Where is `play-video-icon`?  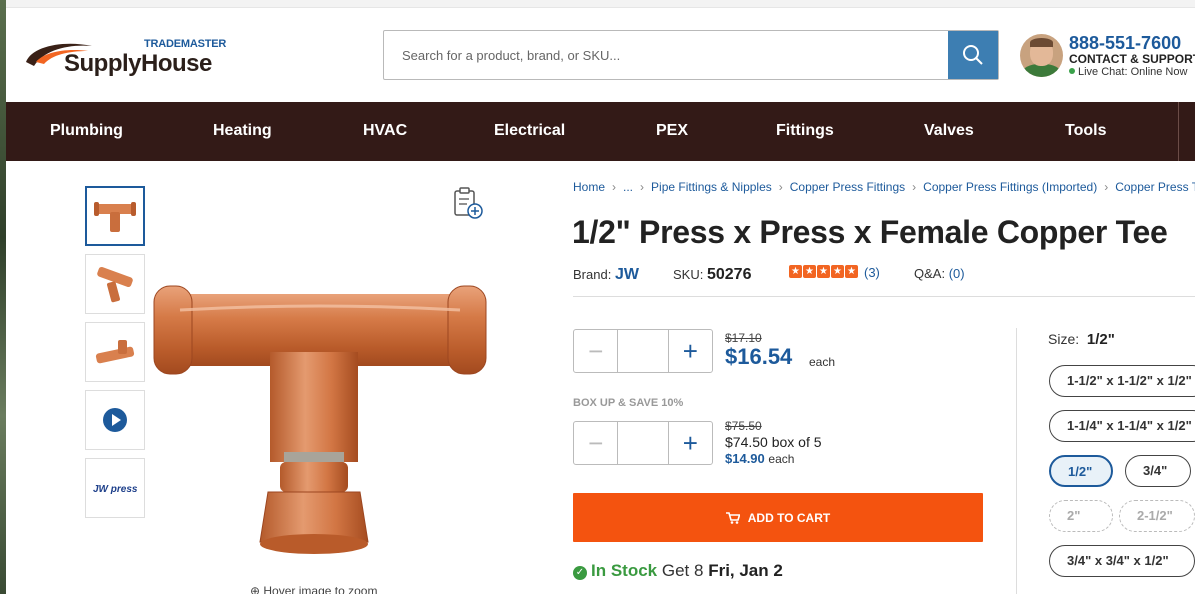 play-video-icon is located at coordinates (115, 420).